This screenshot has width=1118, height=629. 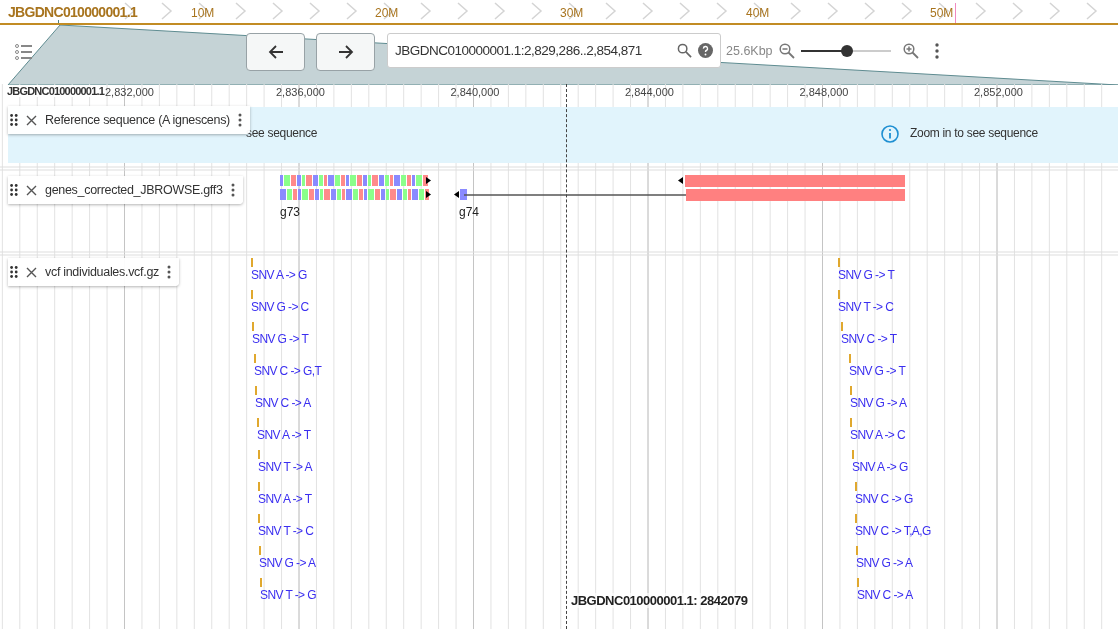 What do you see at coordinates (998, 92) in the screenshot?
I see `ruler-tick-label: 2,852,000` at bounding box center [998, 92].